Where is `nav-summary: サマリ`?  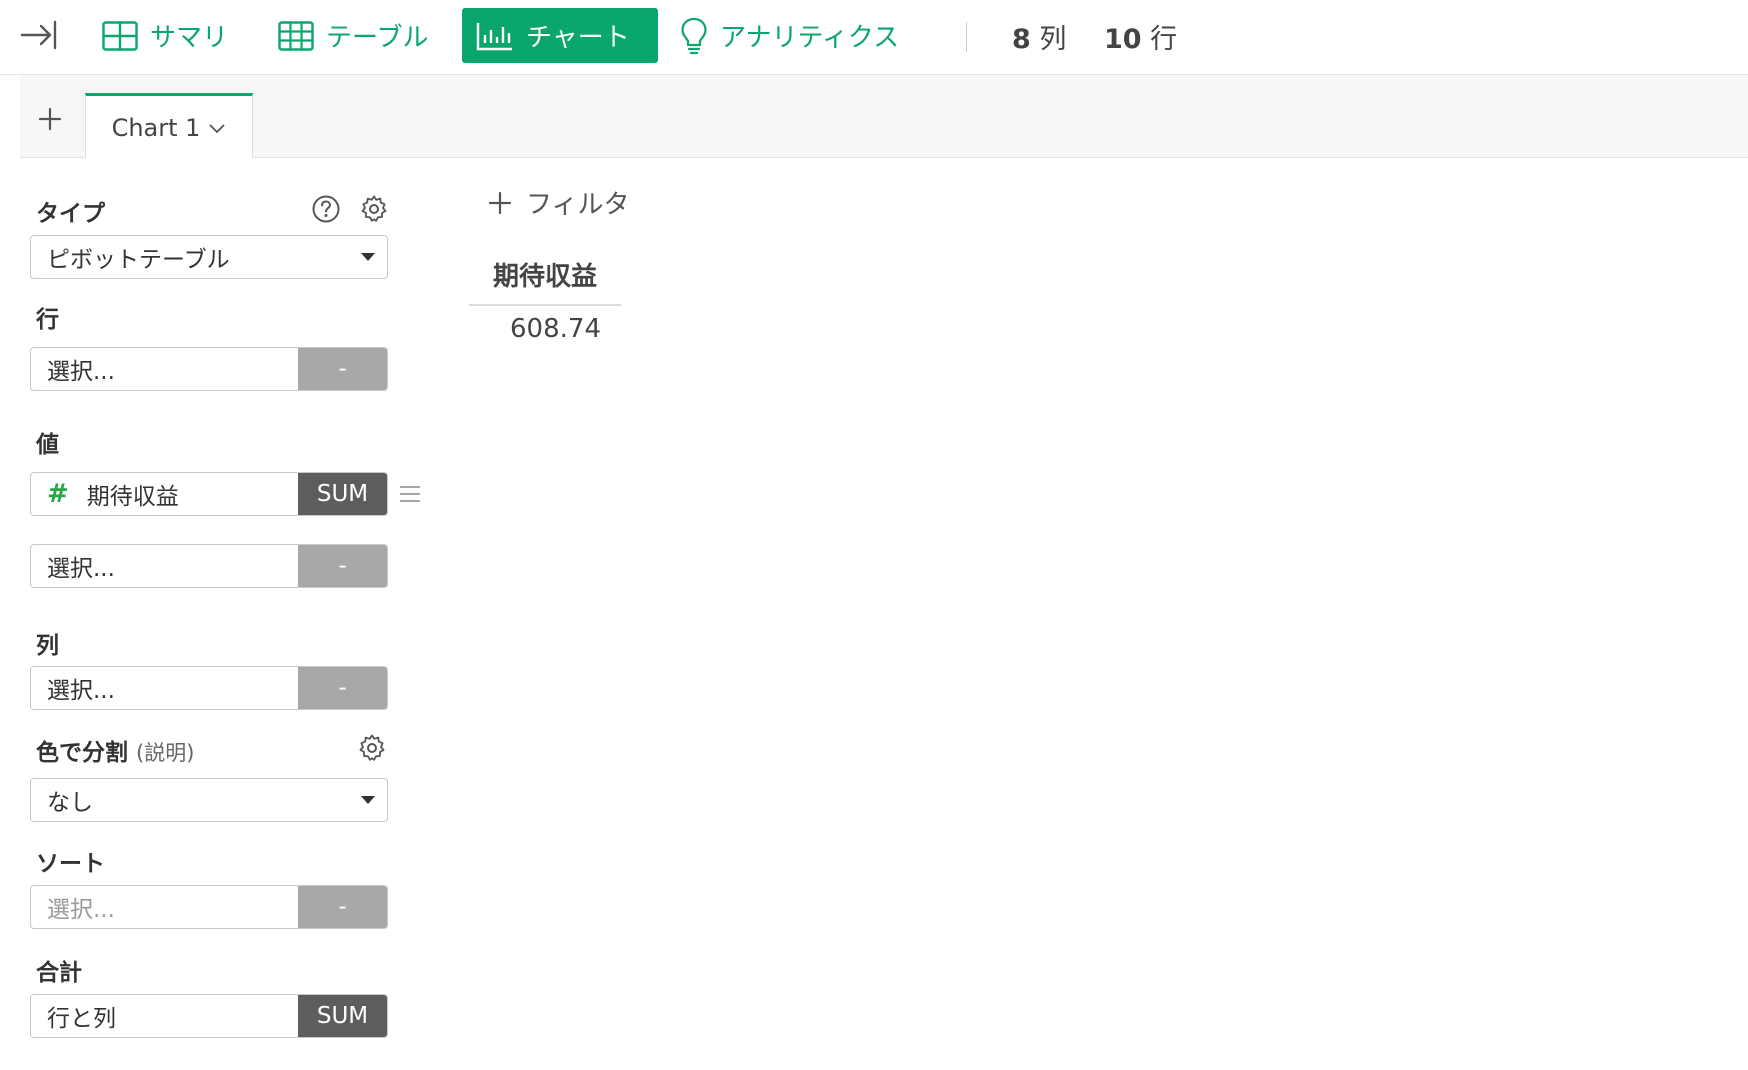 nav-summary: サマリ is located at coordinates (165, 35).